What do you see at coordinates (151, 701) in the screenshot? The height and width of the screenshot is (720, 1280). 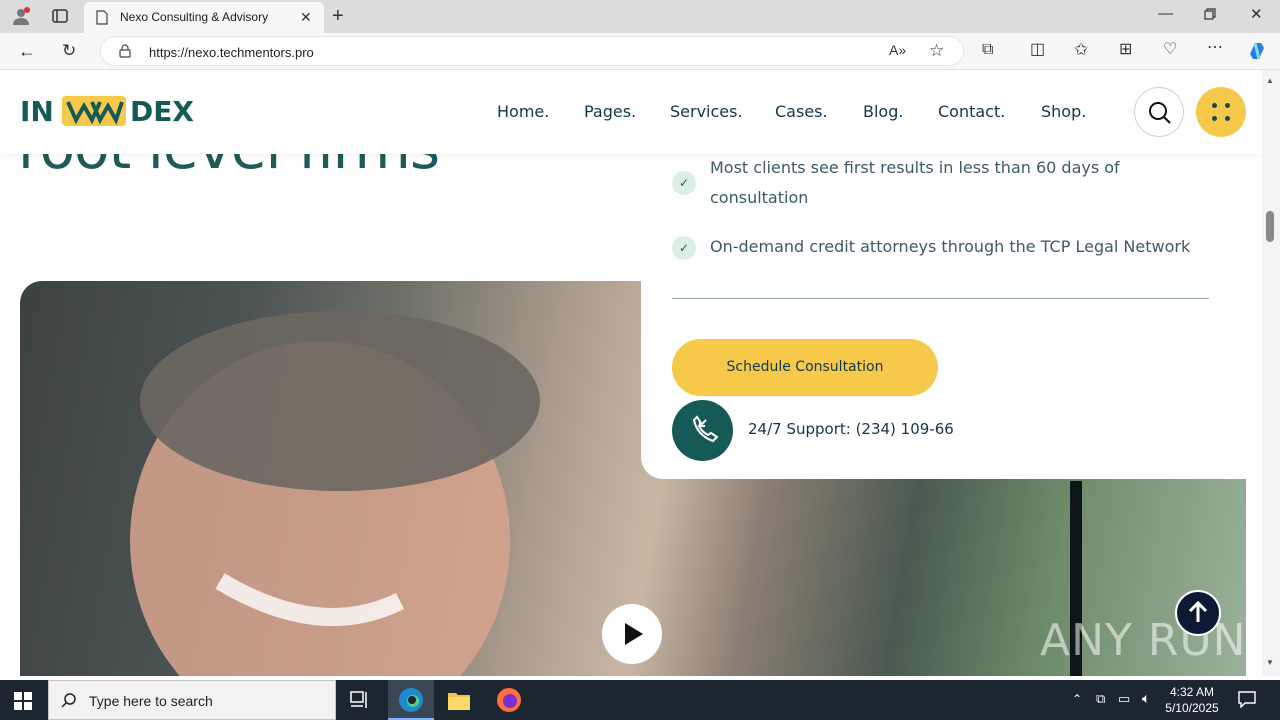 I see `taskbar-search-placeholder: Type here to search` at bounding box center [151, 701].